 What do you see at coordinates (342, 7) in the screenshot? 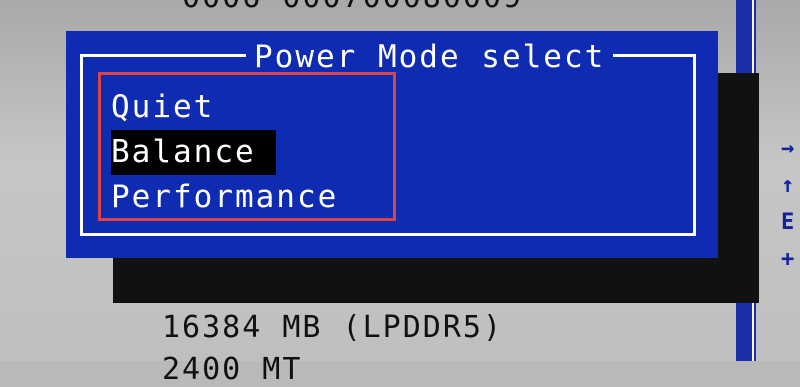
I see `background-top-text: -0006-000700080009` at bounding box center [342, 7].